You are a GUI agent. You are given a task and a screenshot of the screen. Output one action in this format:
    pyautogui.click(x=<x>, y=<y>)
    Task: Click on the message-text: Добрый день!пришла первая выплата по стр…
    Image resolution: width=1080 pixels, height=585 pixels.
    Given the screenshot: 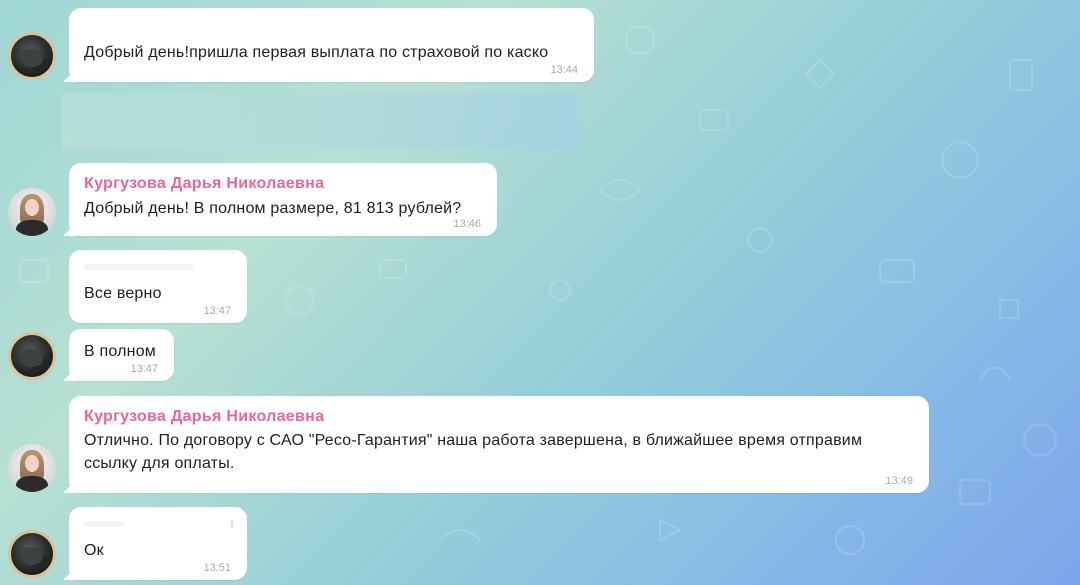 What is the action you would take?
    pyautogui.click(x=316, y=52)
    